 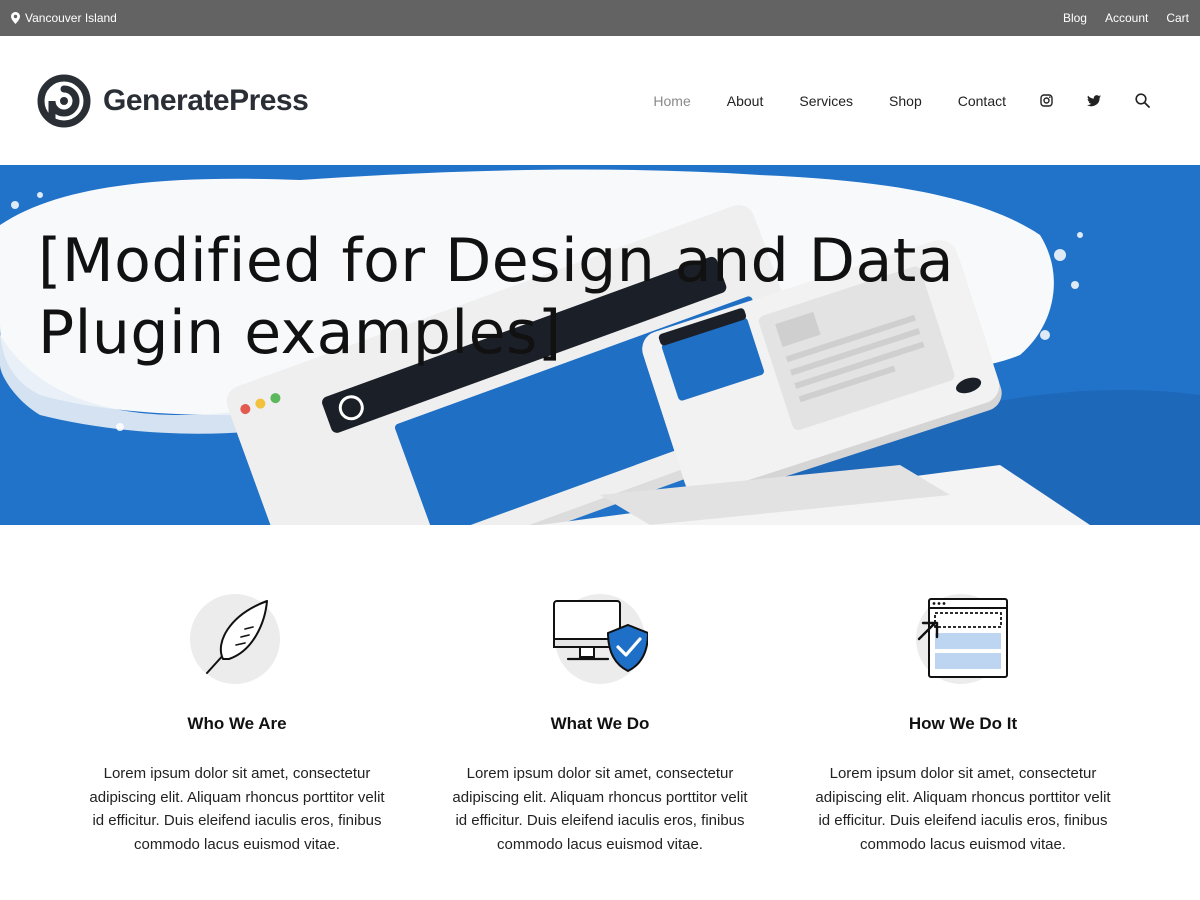 What do you see at coordinates (1094, 101) in the screenshot?
I see `twitter-icon` at bounding box center [1094, 101].